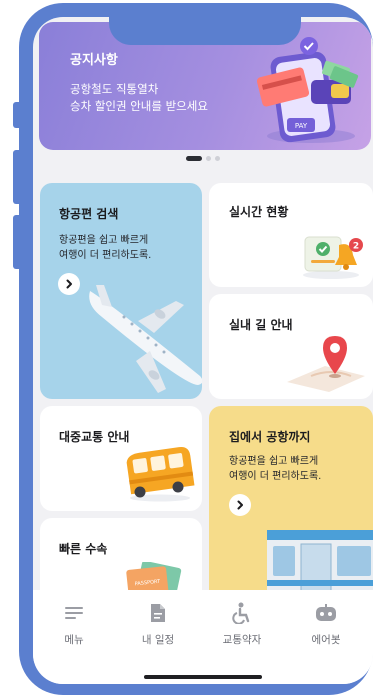  I want to click on airplane-illustration, so click(145, 339).